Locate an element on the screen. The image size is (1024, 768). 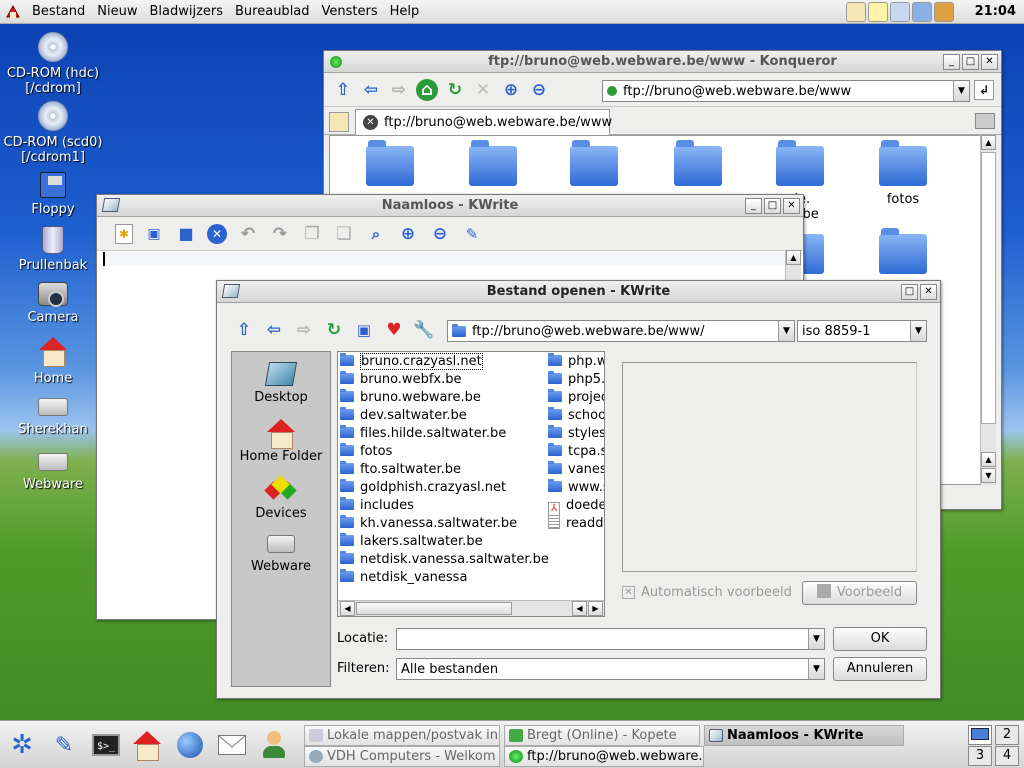
file-item: projec is located at coordinates (576, 398).